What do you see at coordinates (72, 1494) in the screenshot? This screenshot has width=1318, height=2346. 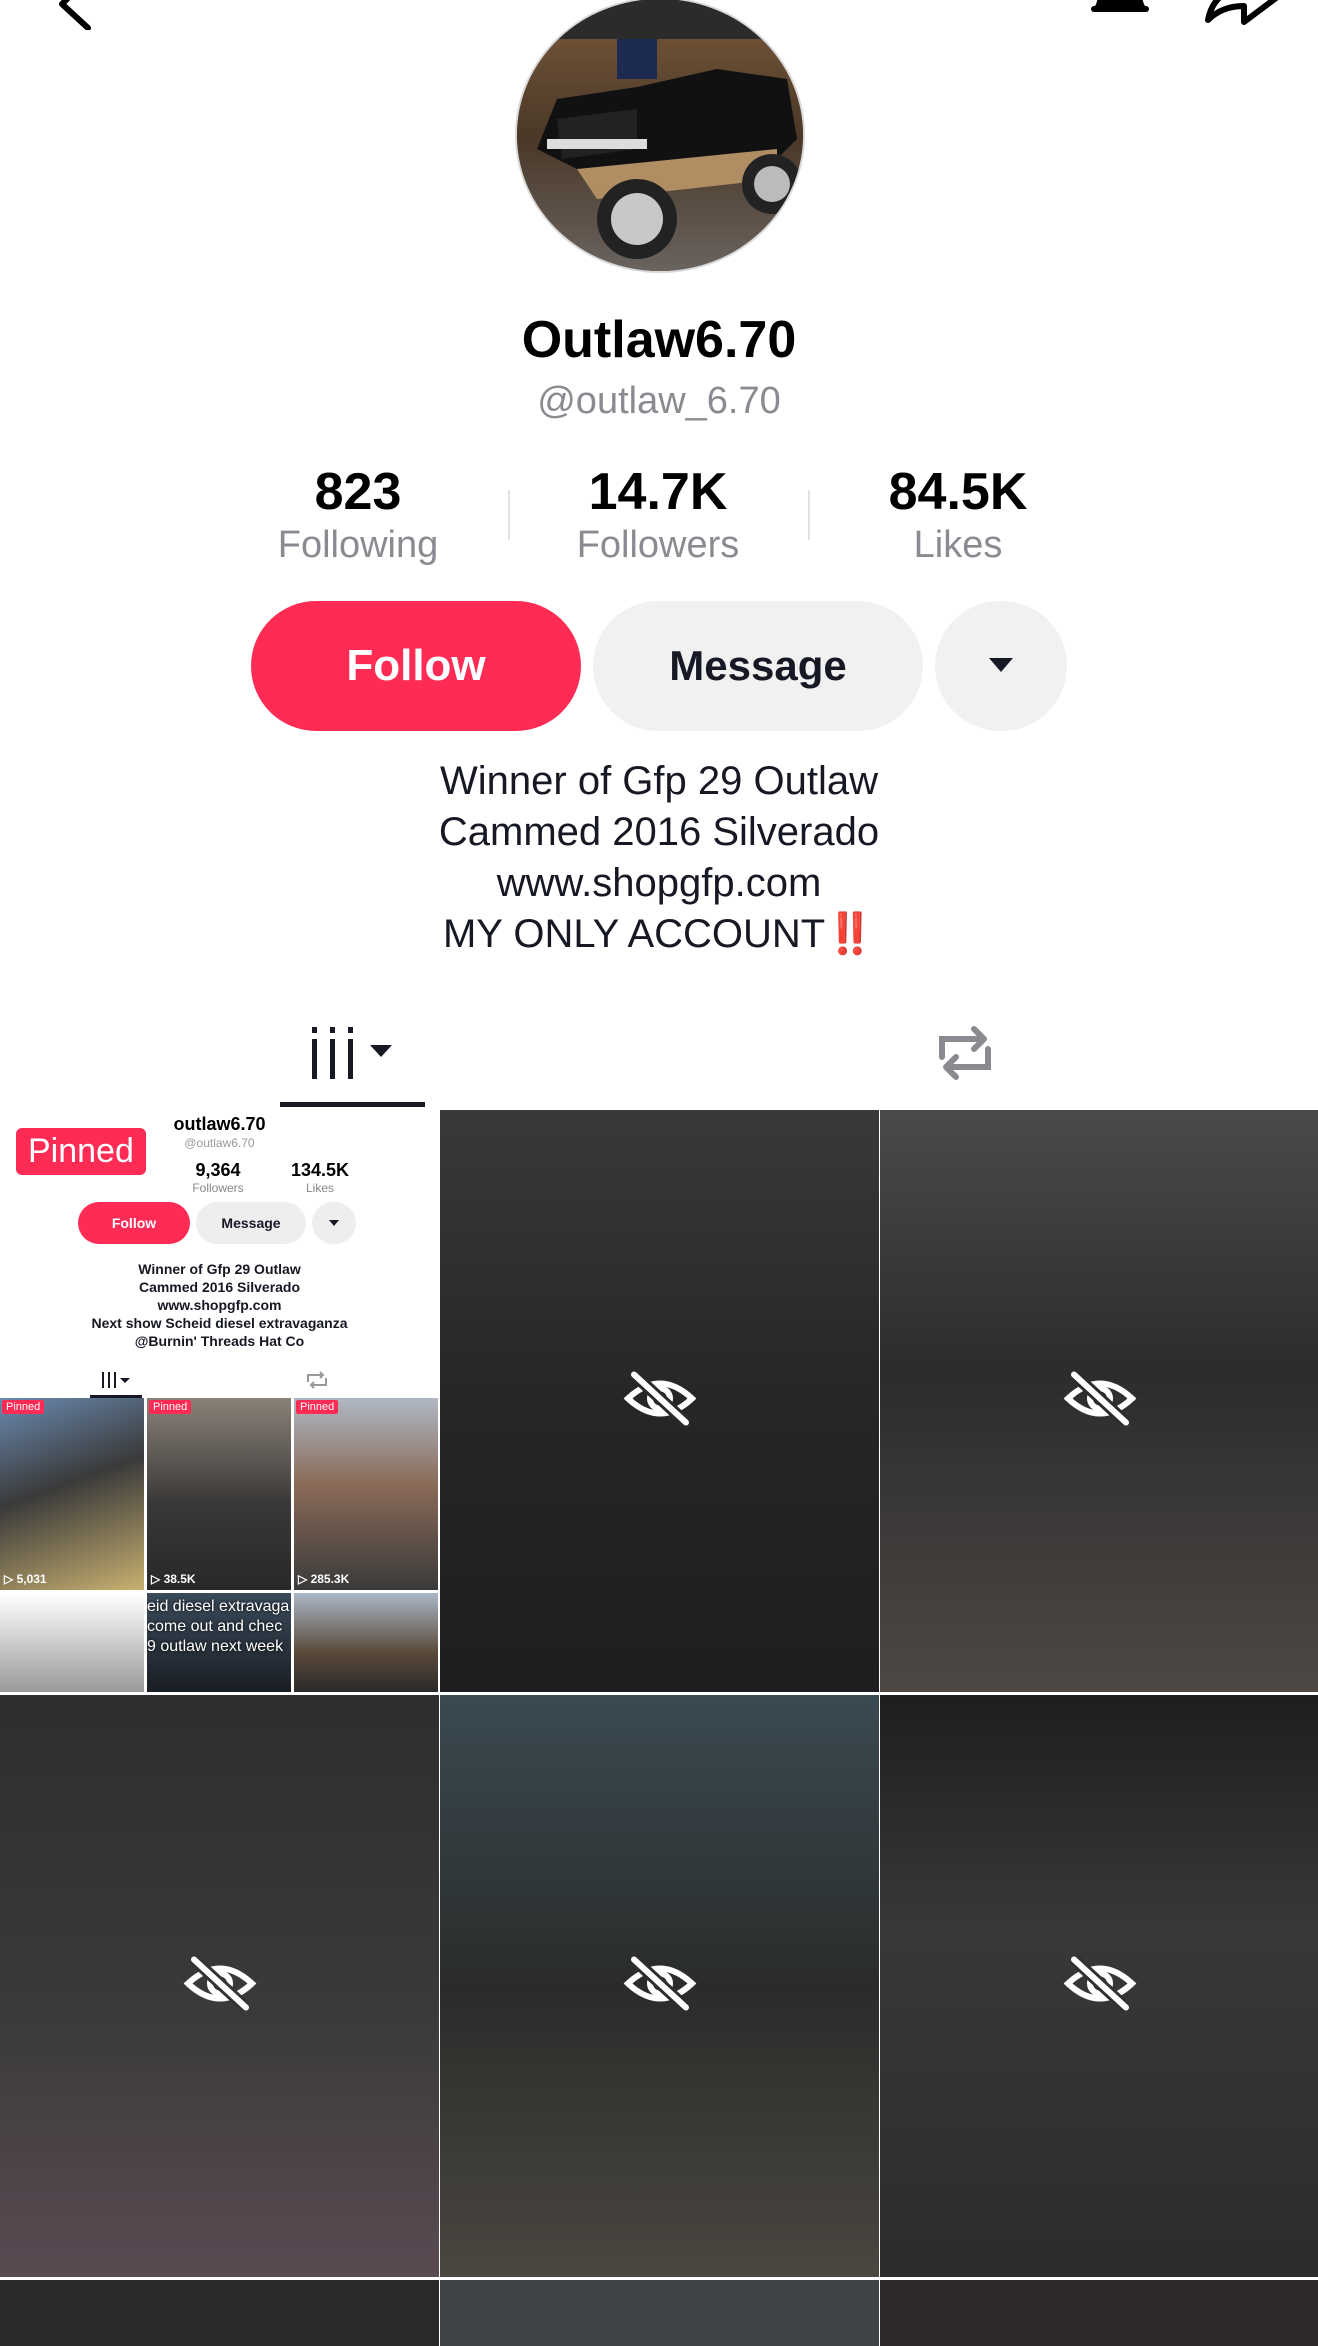 I see `preview-thumb: Pinned ▷ 5,031` at bounding box center [72, 1494].